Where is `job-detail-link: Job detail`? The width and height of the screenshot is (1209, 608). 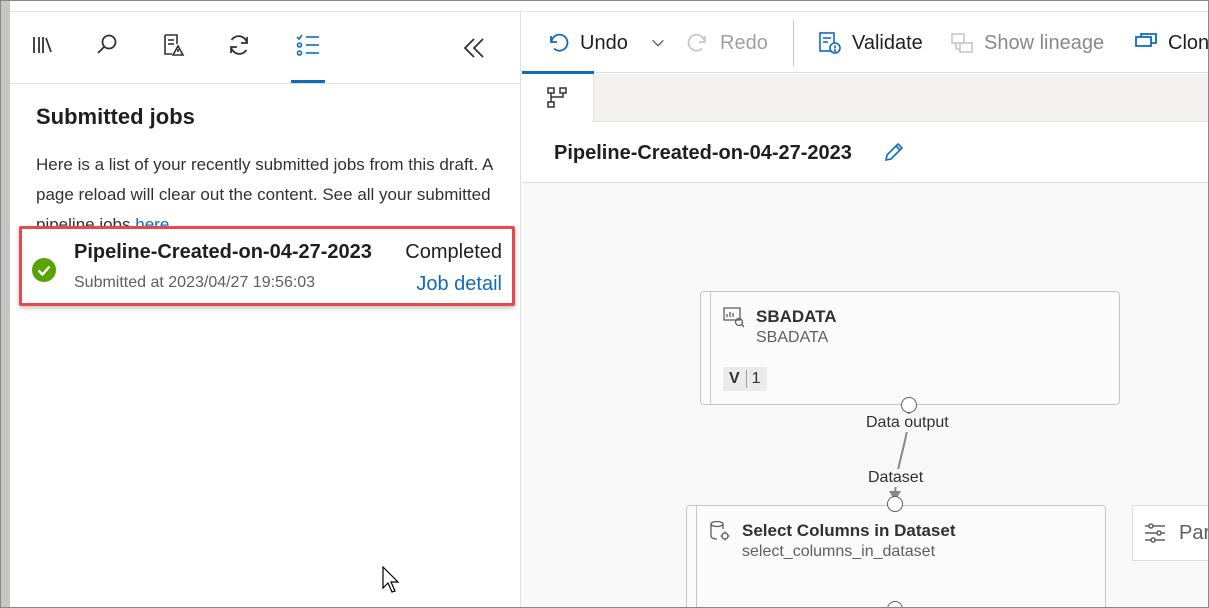 job-detail-link: Job detail is located at coordinates (459, 284).